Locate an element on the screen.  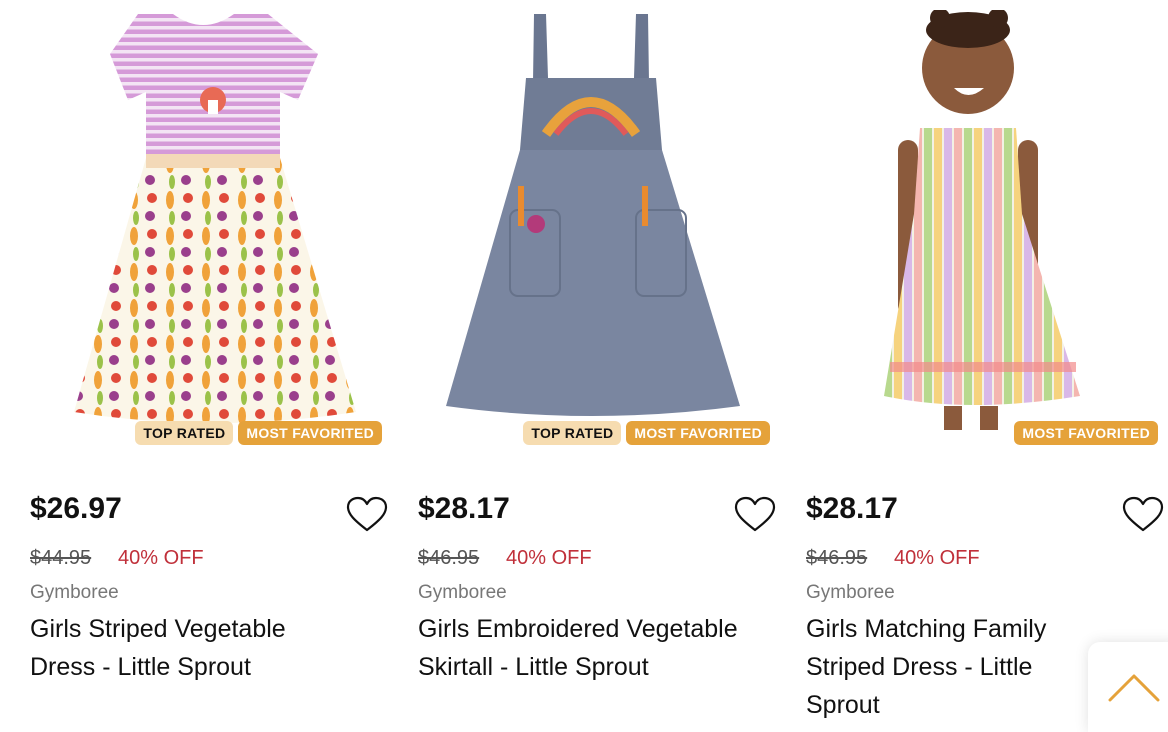
scroll-to-top-button is located at coordinates (1128, 687).